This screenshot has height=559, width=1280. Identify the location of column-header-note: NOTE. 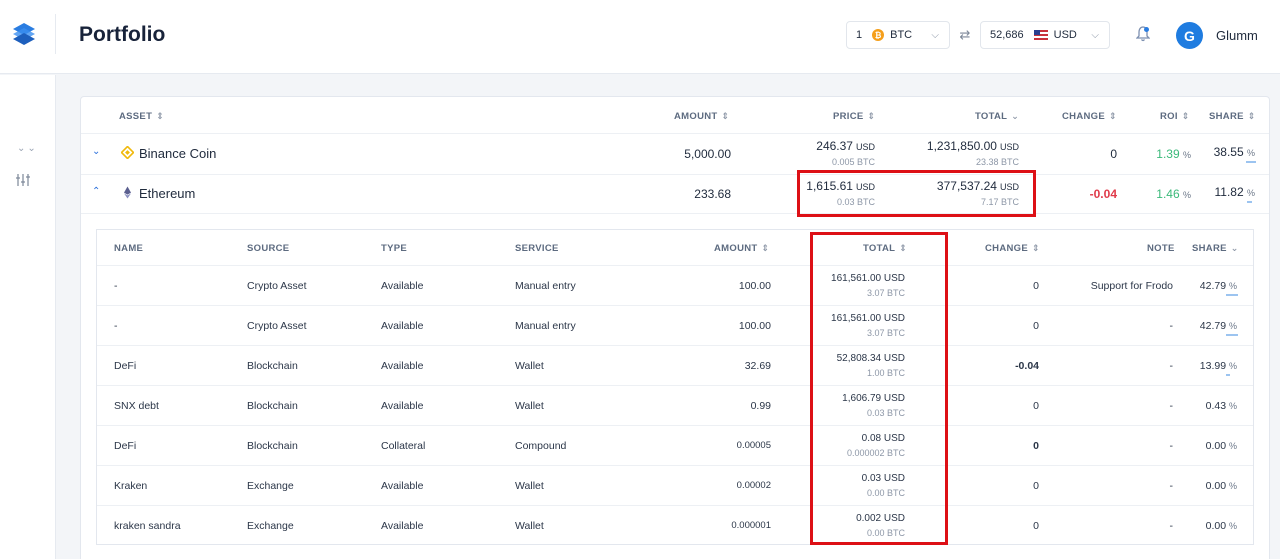
(1161, 248).